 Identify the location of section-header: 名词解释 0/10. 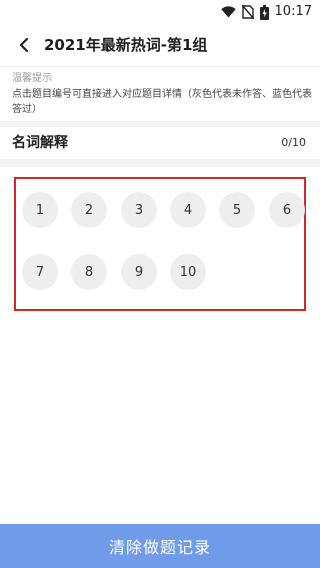
(160, 143).